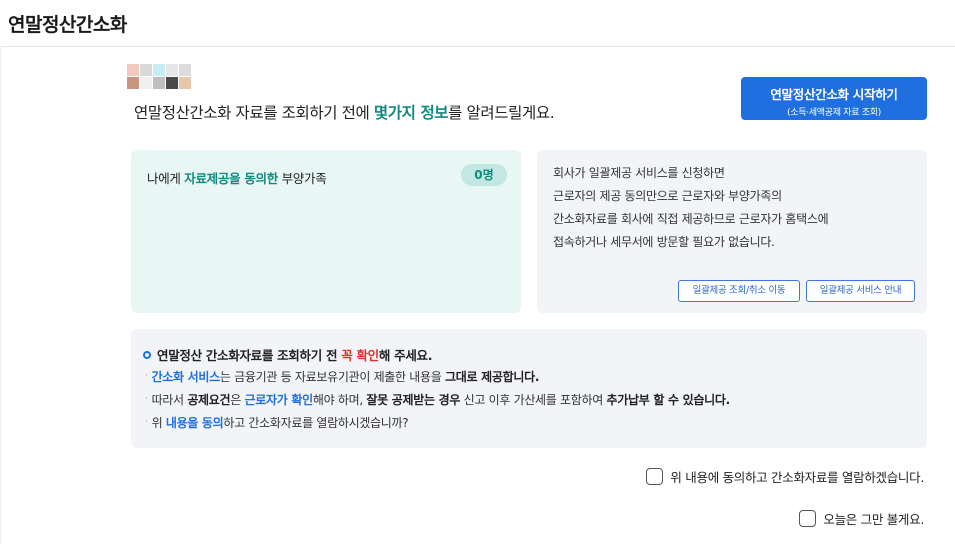 The width and height of the screenshot is (955, 544). Describe the element at coordinates (237, 178) in the screenshot. I see `consented-dependents-label: 나에게 자료제공을 동의한 부양가족` at that location.